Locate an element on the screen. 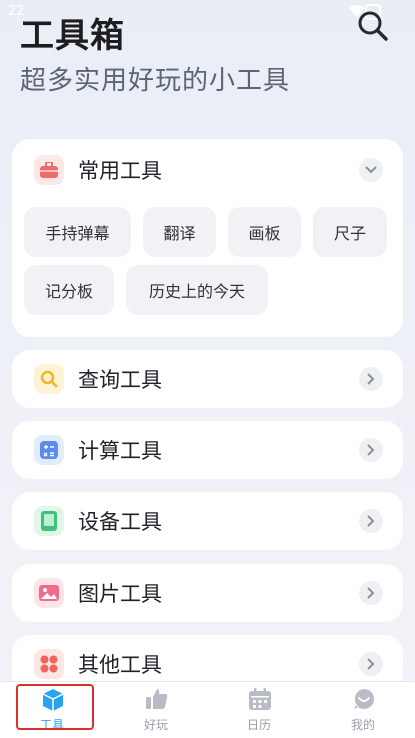 This screenshot has width=415, height=738. common-tools-title: 常用工具 is located at coordinates (120, 171).